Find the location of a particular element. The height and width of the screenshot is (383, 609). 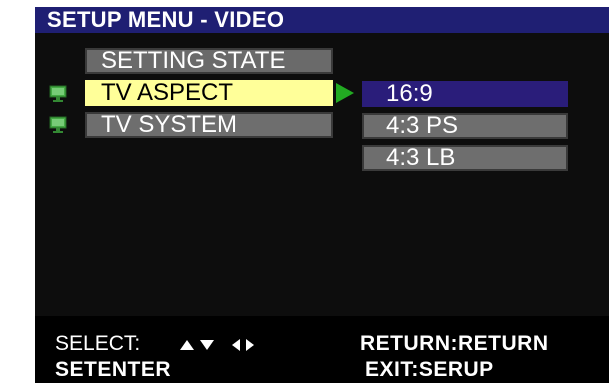

return-label: RETURN:RETURN is located at coordinates (454, 343).